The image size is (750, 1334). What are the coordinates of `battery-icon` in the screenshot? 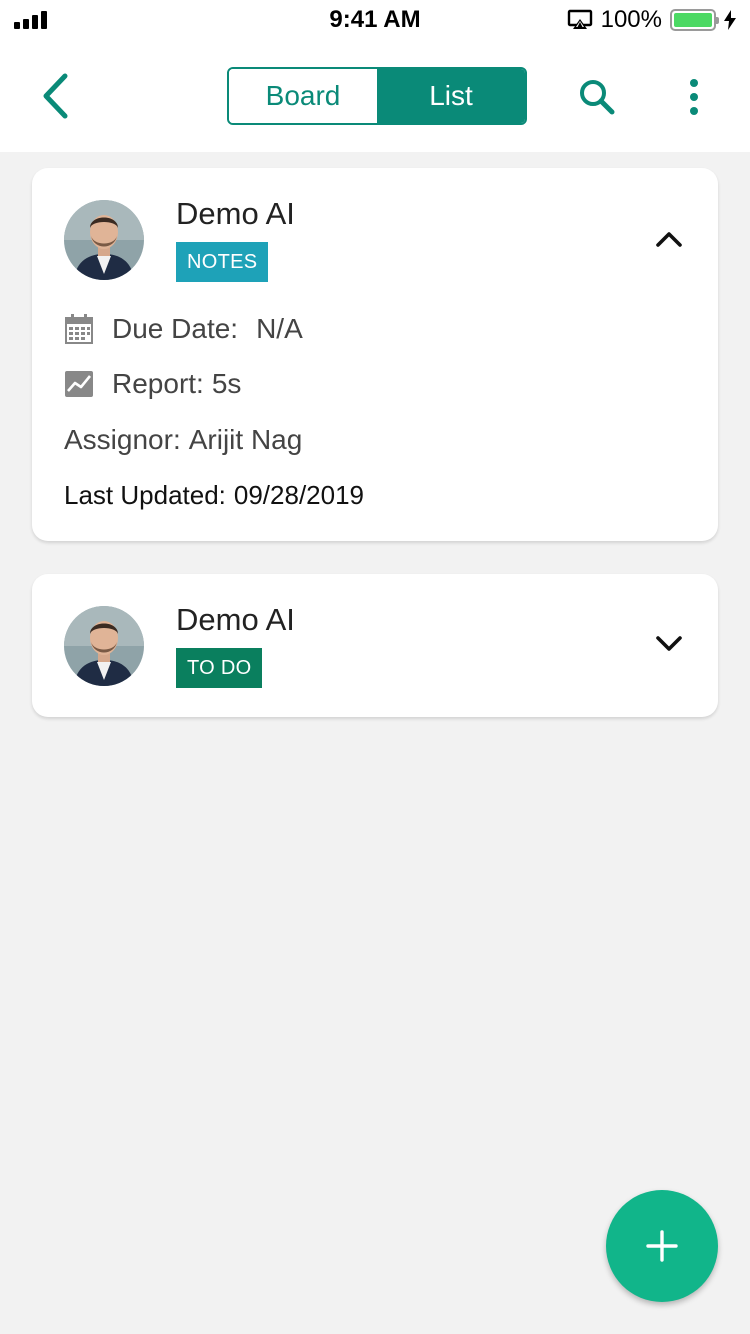 It's located at (694, 20).